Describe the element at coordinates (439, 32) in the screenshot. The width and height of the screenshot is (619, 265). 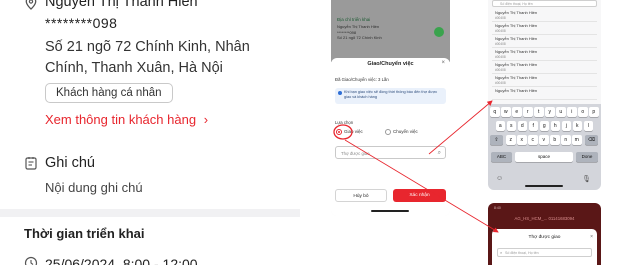
I see `phone-call-icon` at that location.